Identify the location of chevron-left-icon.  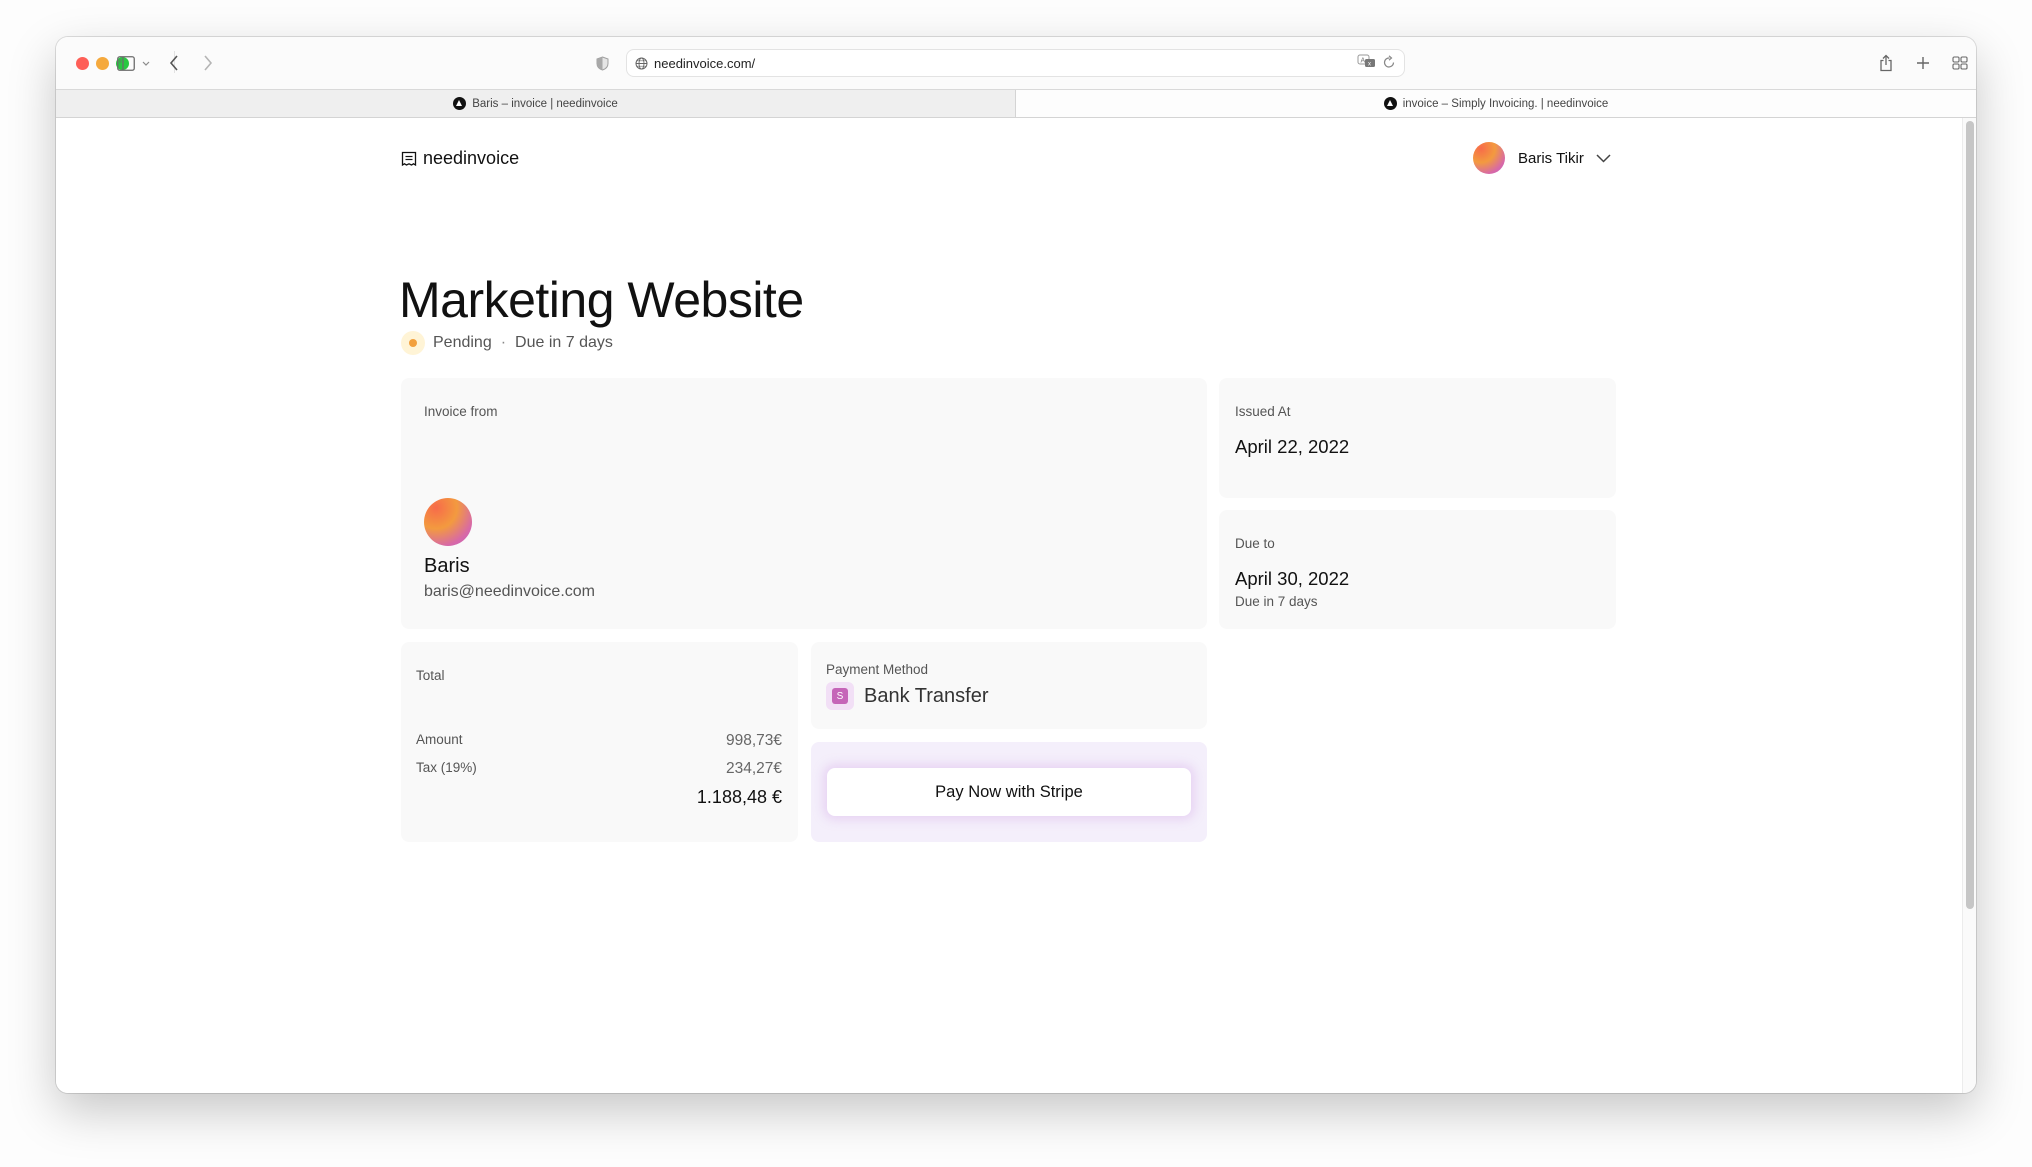
(173, 63).